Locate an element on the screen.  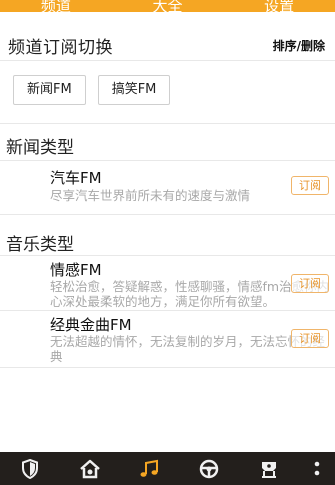
home-icon is located at coordinates (89, 468).